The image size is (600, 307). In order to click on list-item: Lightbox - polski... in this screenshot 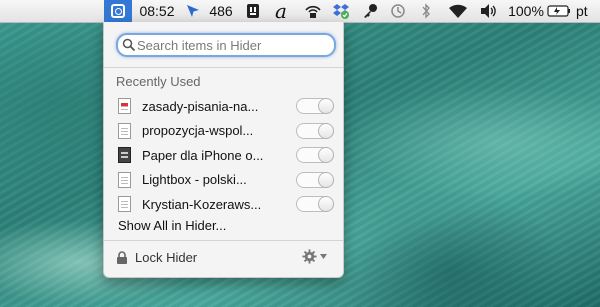, I will do `click(223, 180)`.